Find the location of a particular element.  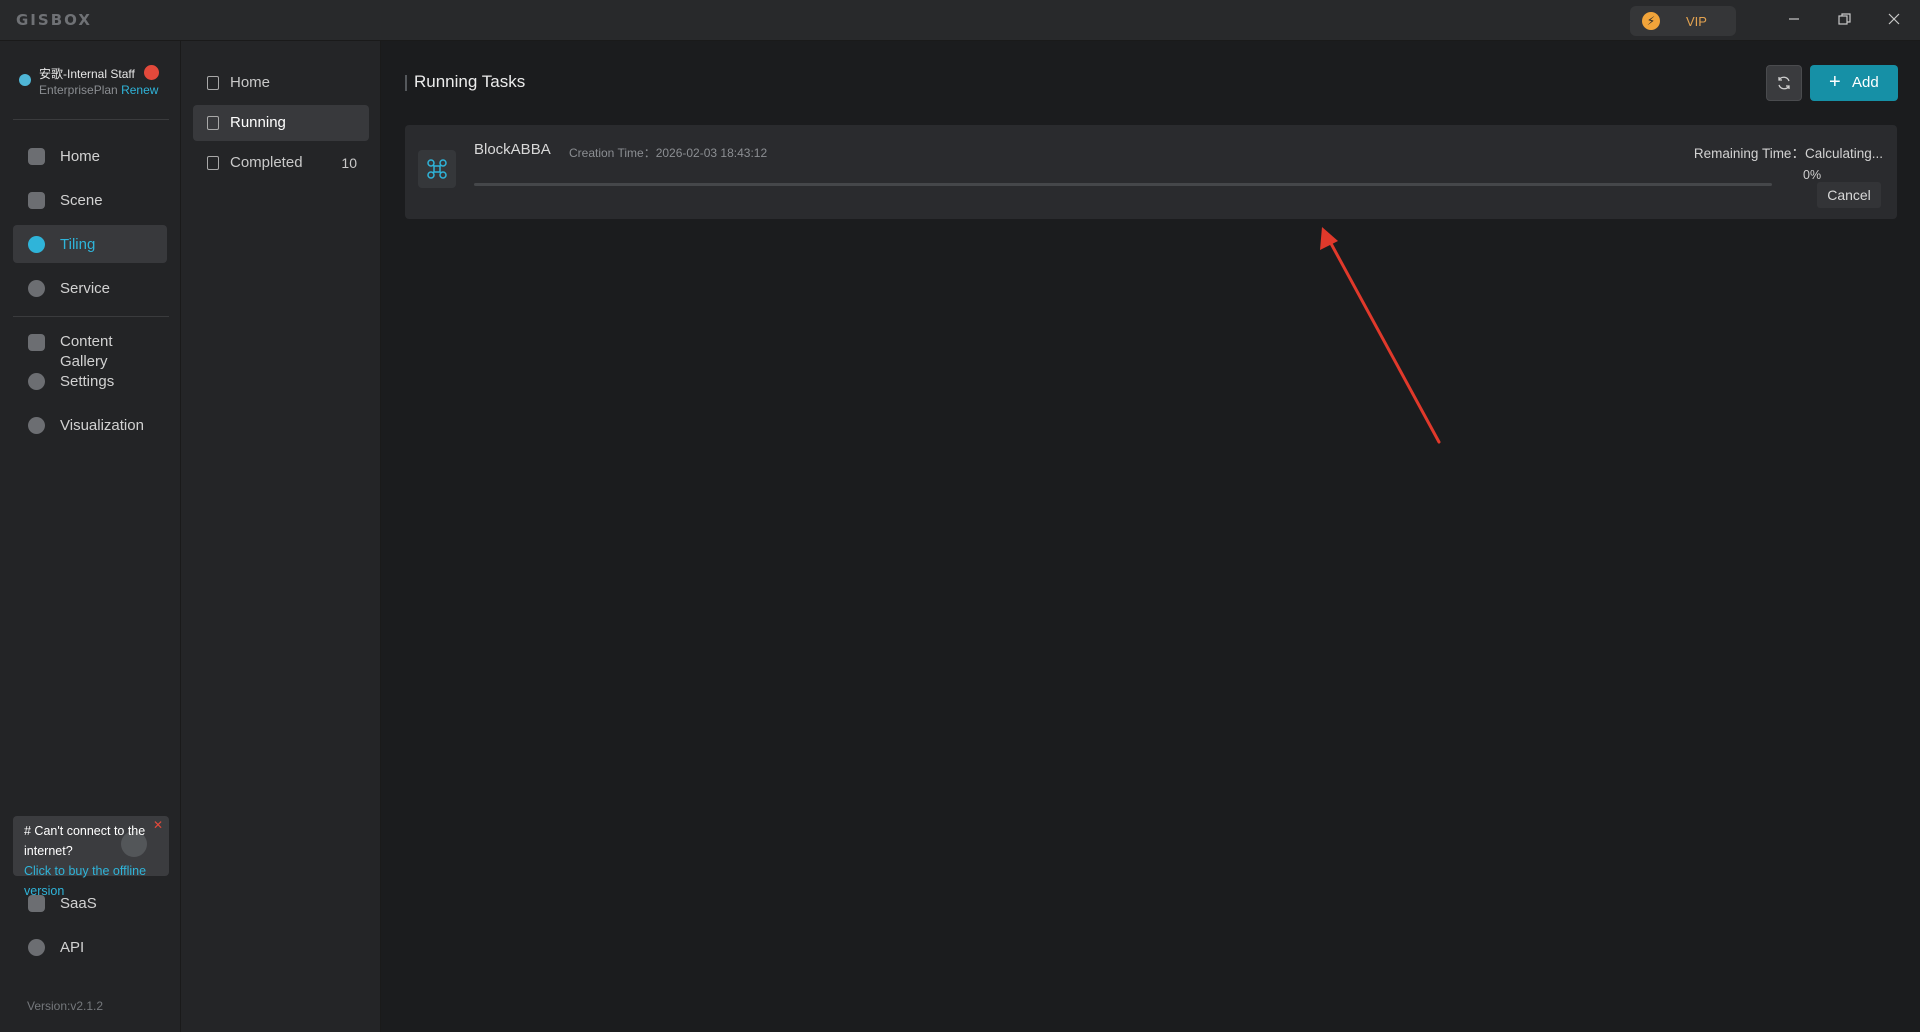

submenu-item-running: Running is located at coordinates (281, 123).